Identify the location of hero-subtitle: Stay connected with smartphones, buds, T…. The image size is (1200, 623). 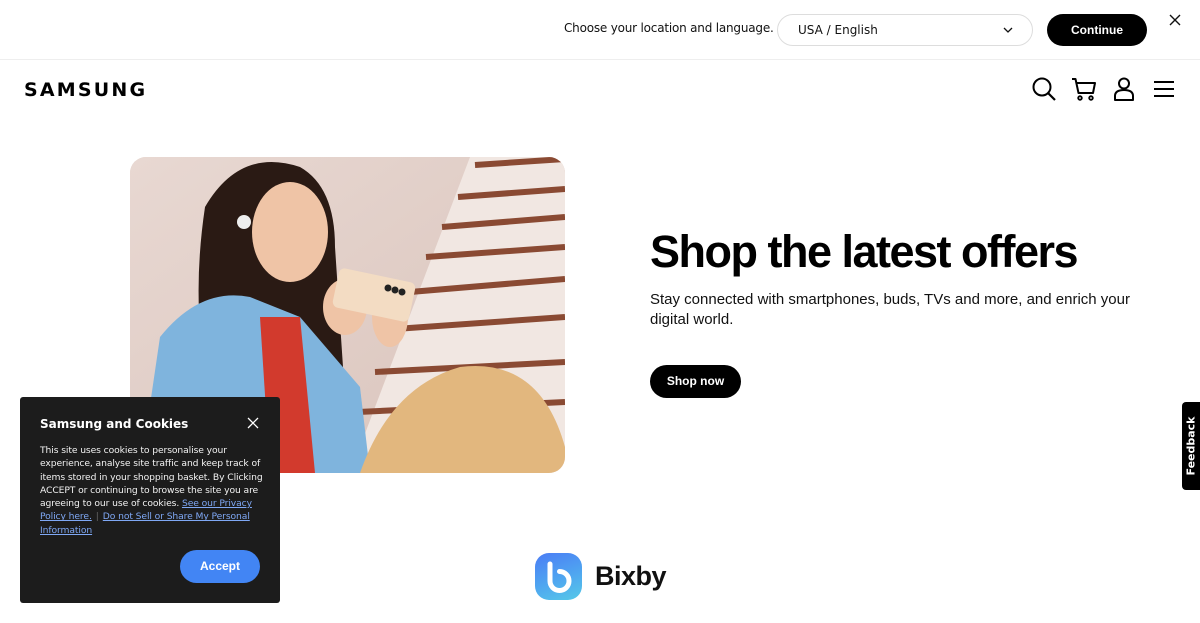
(890, 309).